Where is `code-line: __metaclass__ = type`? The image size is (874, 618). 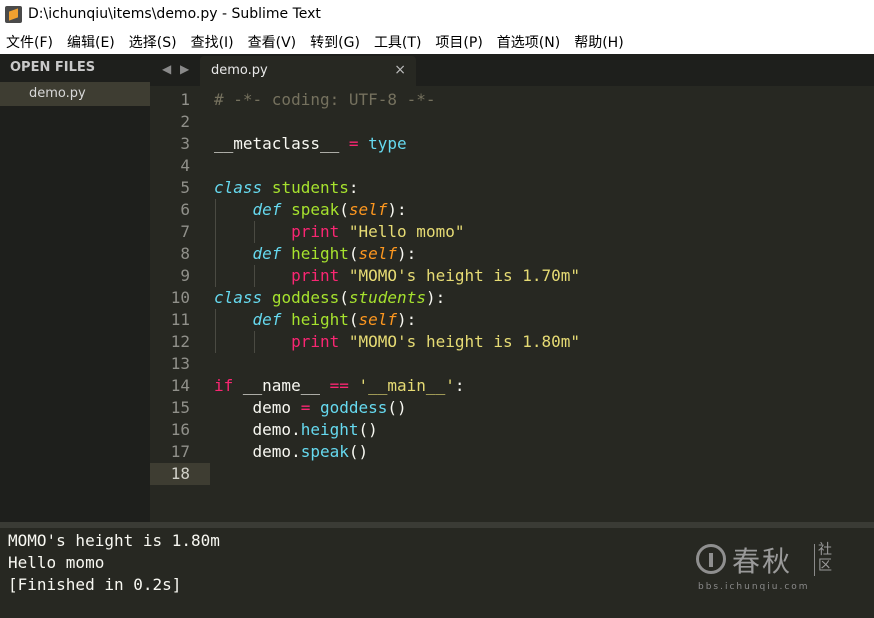
code-line: __metaclass__ = type is located at coordinates (397, 144).